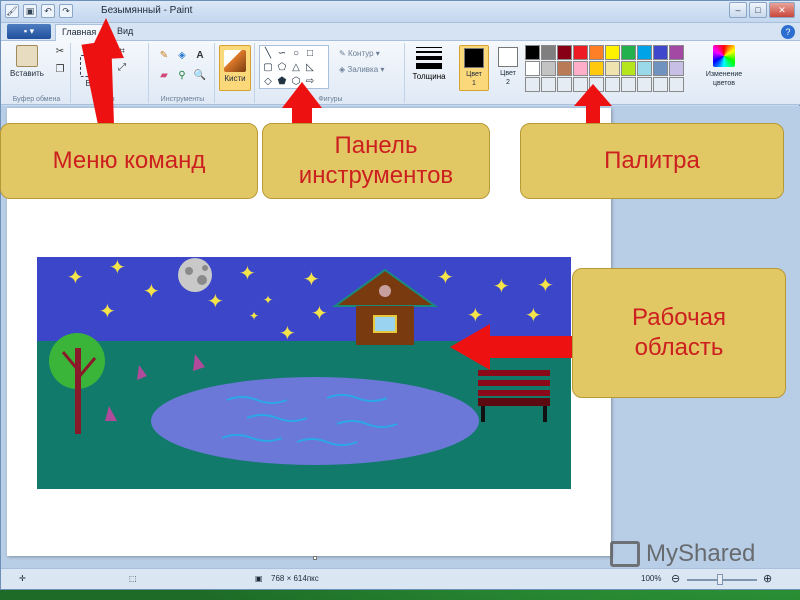  I want to click on callout-workspace: Рабочая область, so click(679, 333).